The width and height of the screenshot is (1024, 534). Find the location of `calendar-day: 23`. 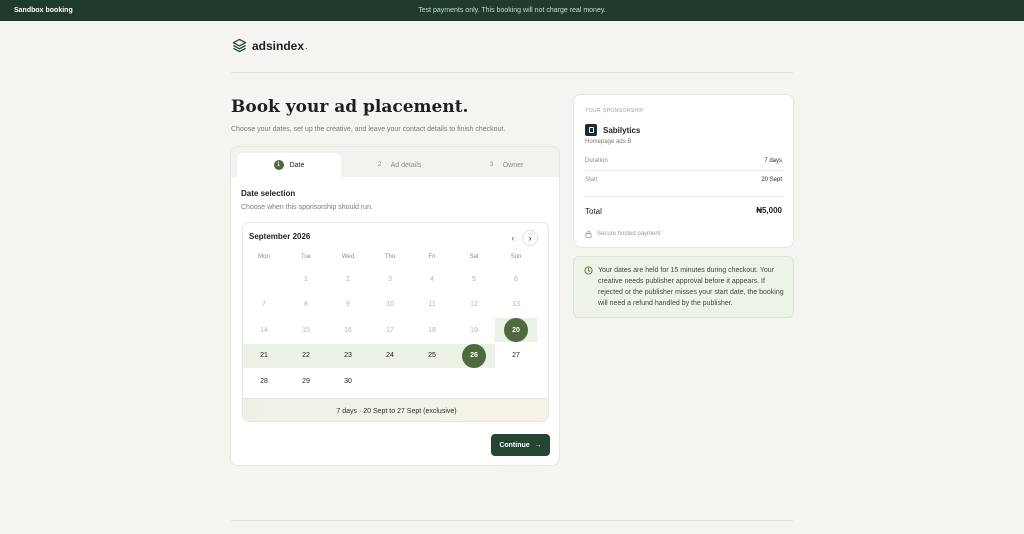

calendar-day: 23 is located at coordinates (348, 356).